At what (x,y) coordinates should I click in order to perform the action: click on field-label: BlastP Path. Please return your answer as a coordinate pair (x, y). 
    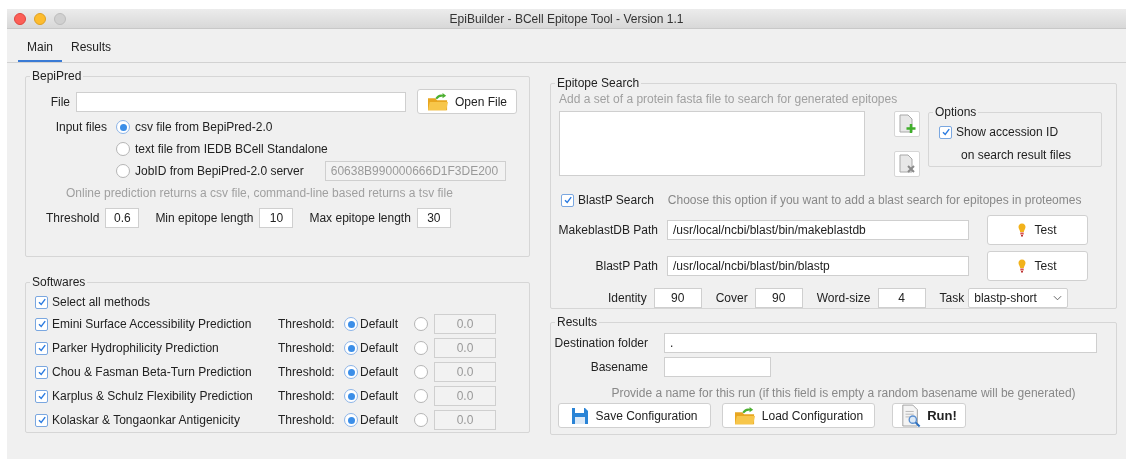
    Looking at the image, I should click on (626, 266).